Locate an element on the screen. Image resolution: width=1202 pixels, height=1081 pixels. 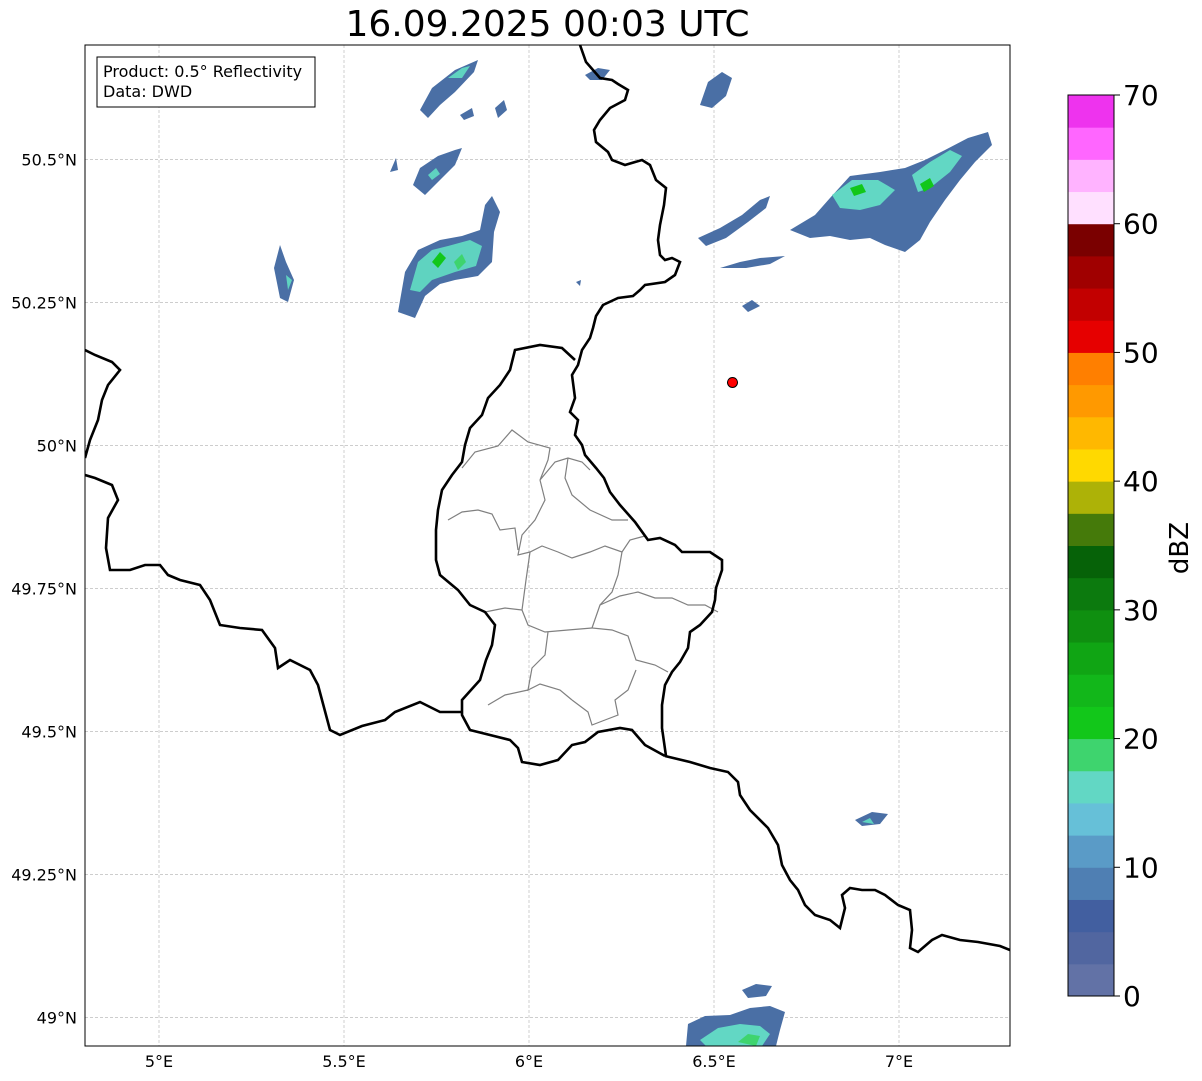
lat-tick-label: 50.5°N is located at coordinates (49, 159).